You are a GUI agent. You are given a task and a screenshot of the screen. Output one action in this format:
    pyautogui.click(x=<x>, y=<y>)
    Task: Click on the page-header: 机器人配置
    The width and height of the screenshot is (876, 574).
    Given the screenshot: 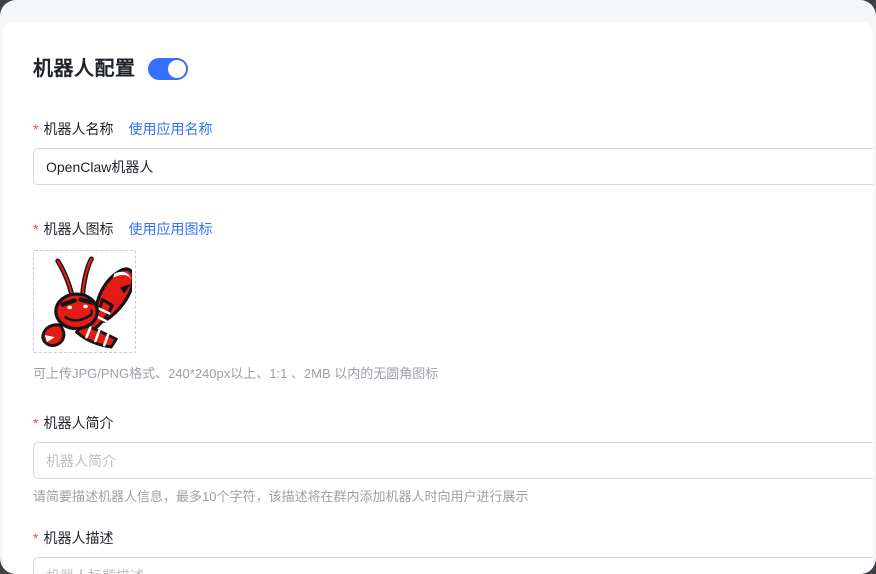 What is the action you would take?
    pyautogui.click(x=453, y=69)
    